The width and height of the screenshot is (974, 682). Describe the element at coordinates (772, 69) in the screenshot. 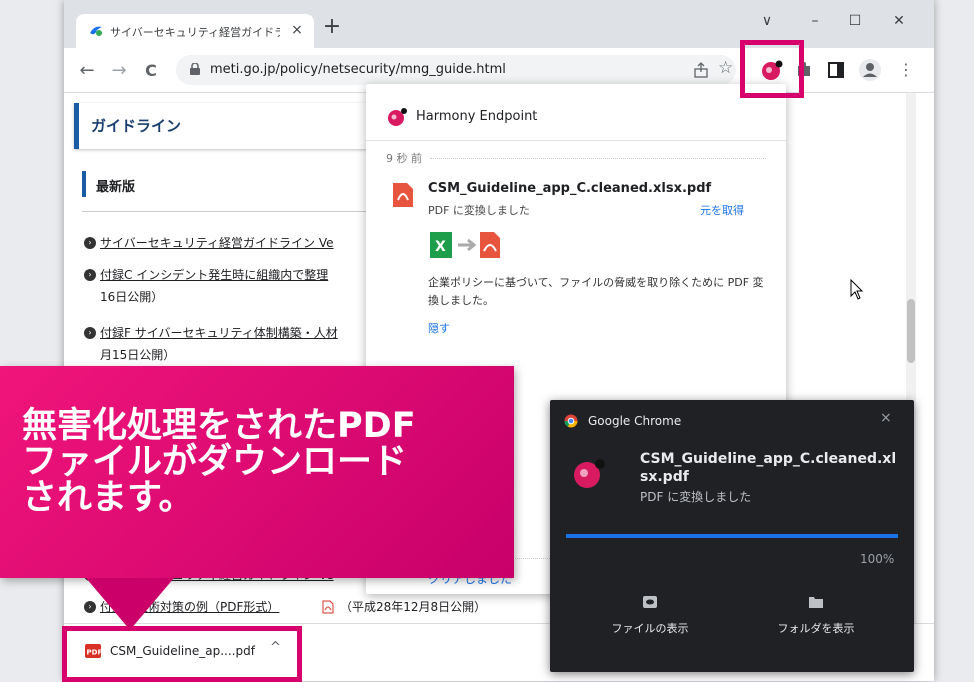

I see `extension-highlight-box` at that location.